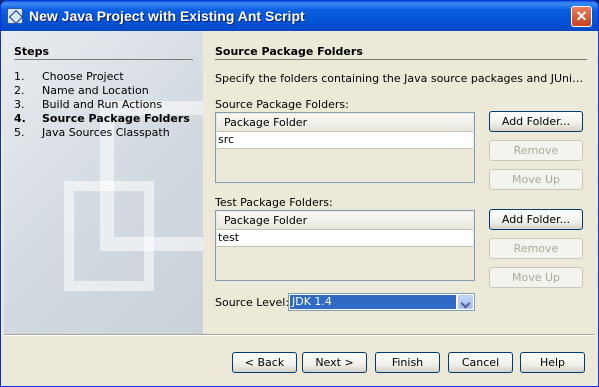 The width and height of the screenshot is (599, 387). Describe the element at coordinates (274, 202) in the screenshot. I see `test-folders-label: Test Package Folders:` at that location.